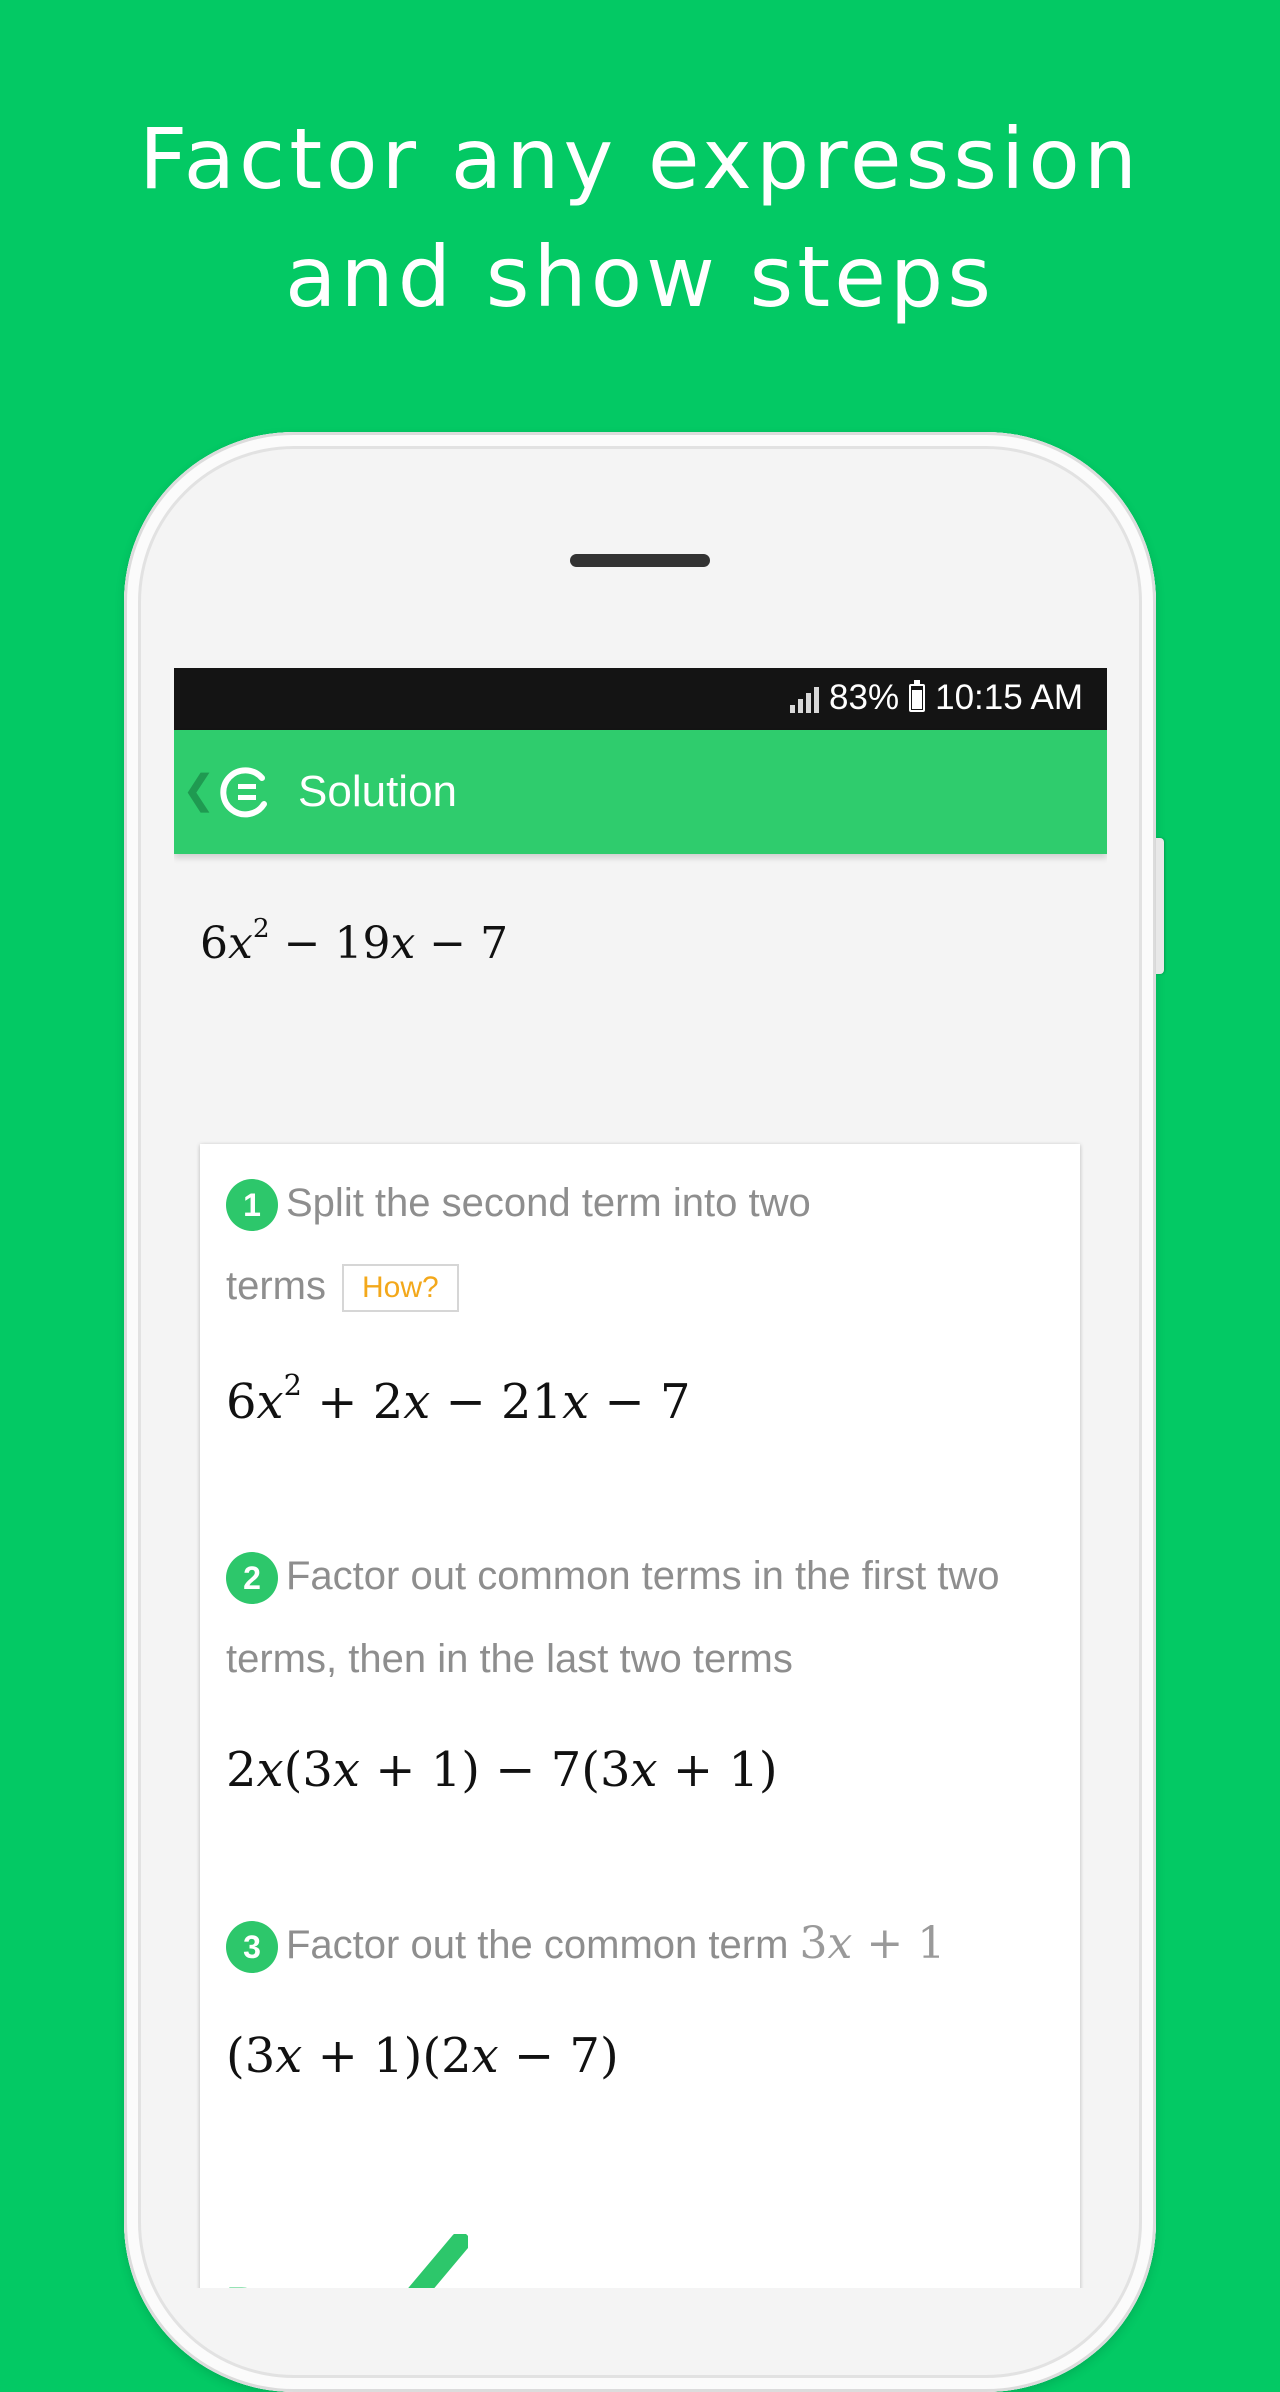 Image resolution: width=1280 pixels, height=2392 pixels. Describe the element at coordinates (458, 1398) in the screenshot. I see `step-1-math: 6x2 + 2x − 21x − 7` at that location.